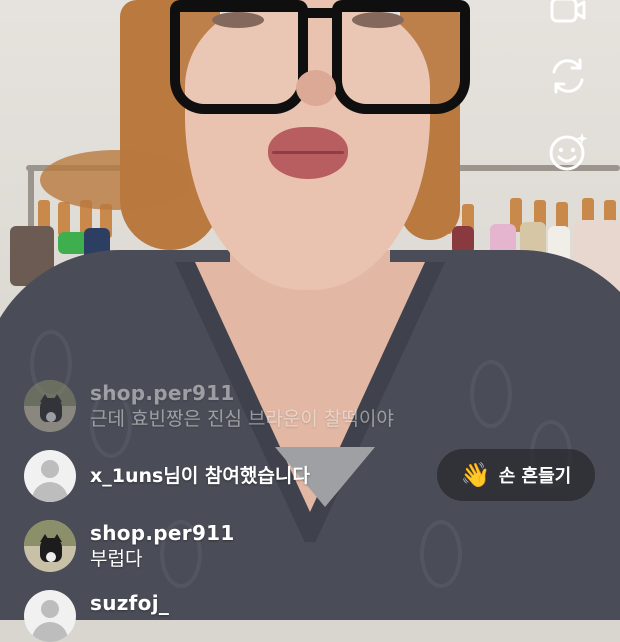 This screenshot has height=642, width=620. I want to click on nose, so click(316, 88).